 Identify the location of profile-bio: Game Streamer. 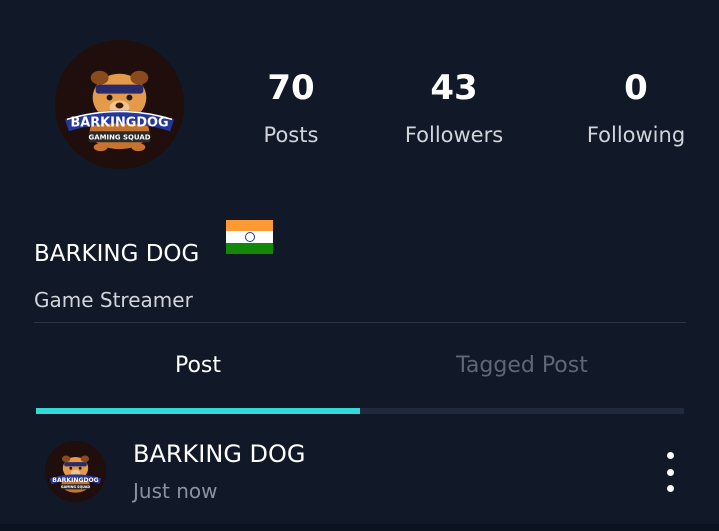
(113, 300).